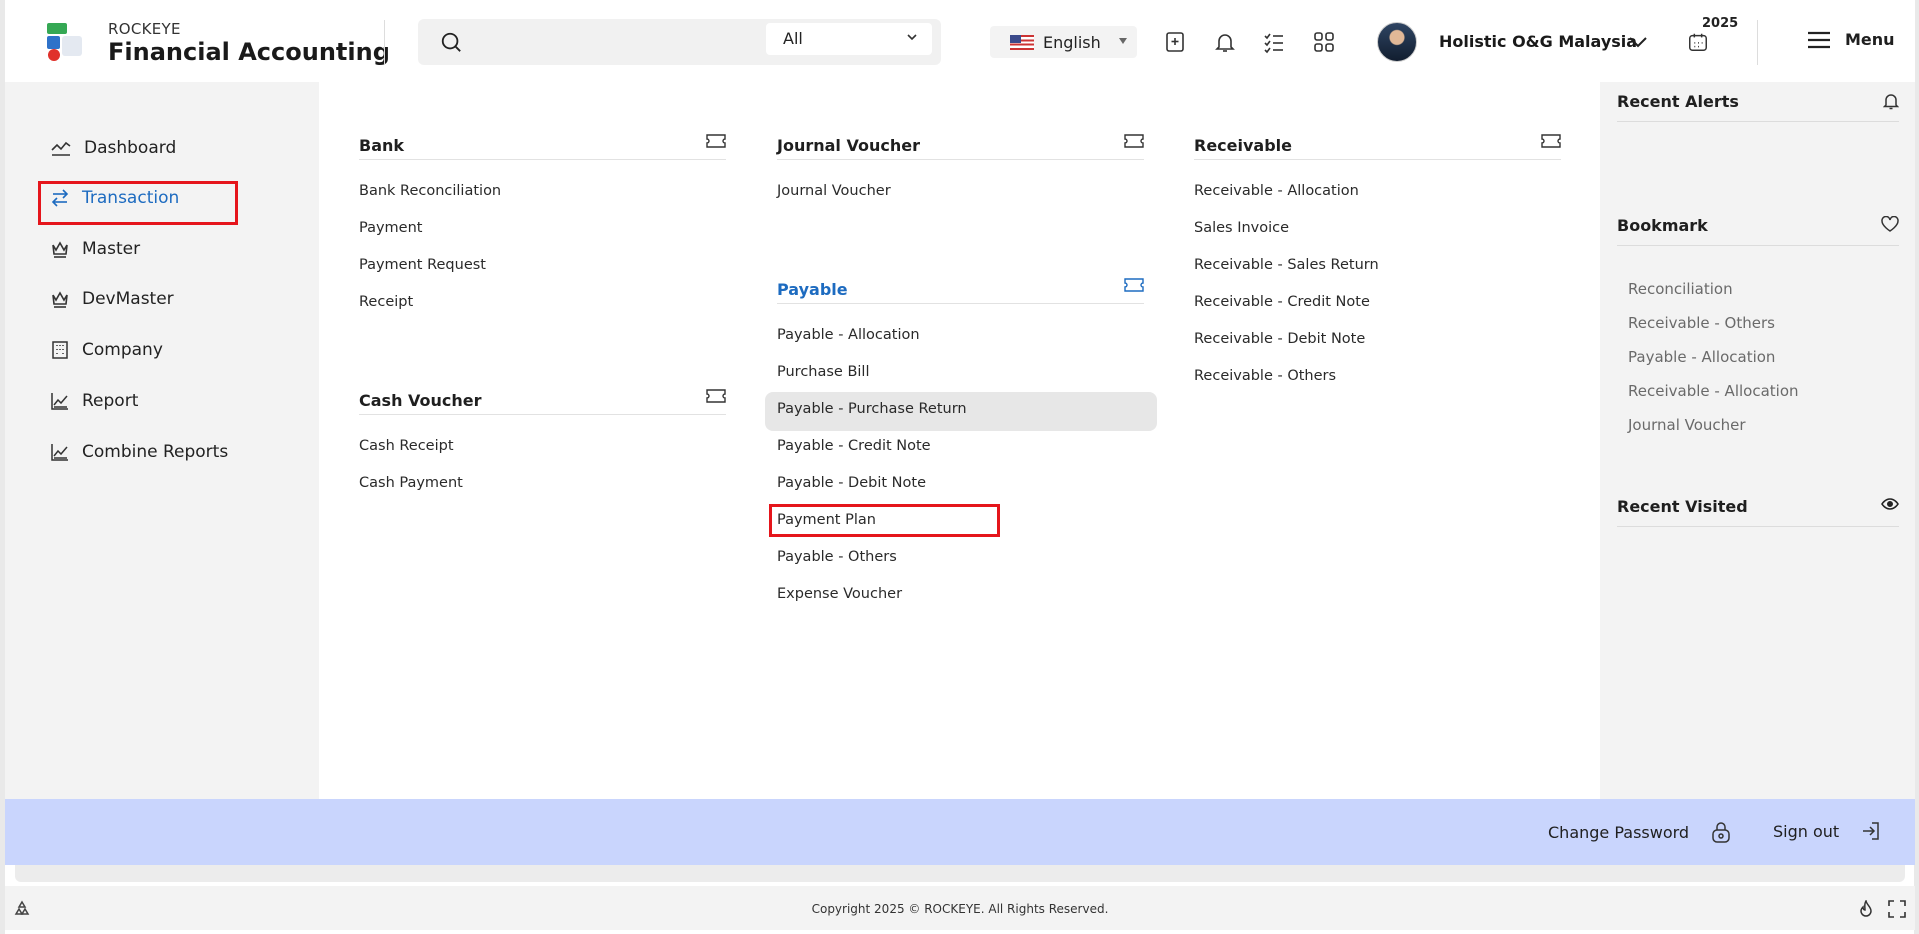 This screenshot has width=1919, height=934. What do you see at coordinates (138, 203) in the screenshot?
I see `highlight-box-transaction` at bounding box center [138, 203].